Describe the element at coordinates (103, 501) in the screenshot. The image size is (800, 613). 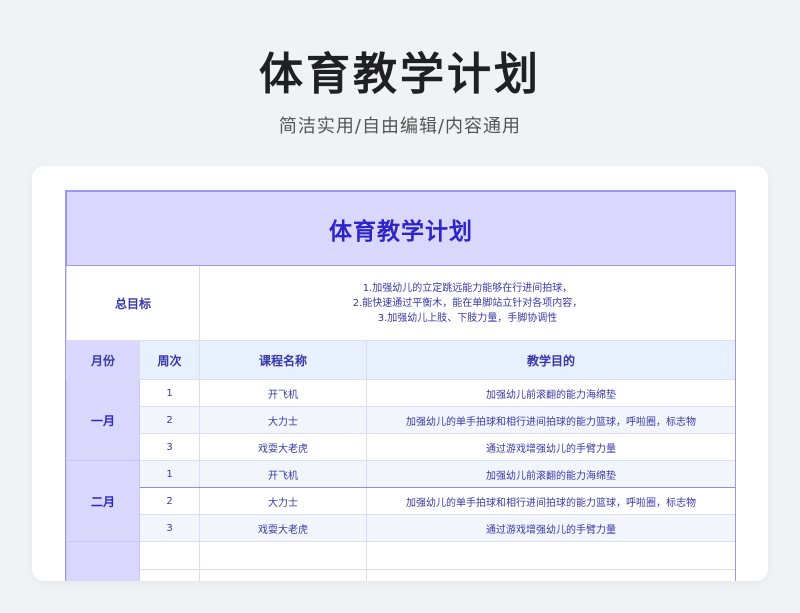
I see `month-cell: 二月` at that location.